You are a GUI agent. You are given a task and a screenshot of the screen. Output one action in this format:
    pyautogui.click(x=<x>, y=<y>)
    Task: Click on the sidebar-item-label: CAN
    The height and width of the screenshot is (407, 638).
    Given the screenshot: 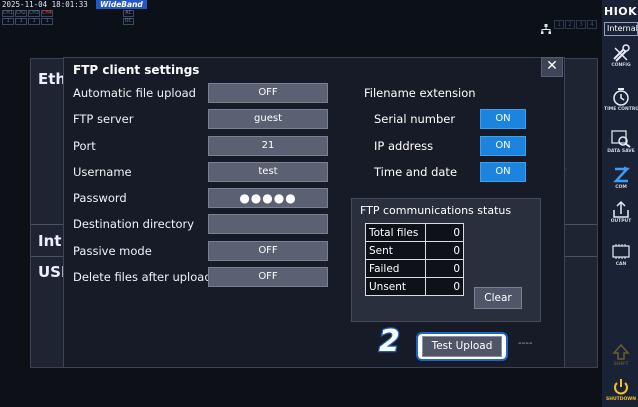 What is the action you would take?
    pyautogui.click(x=621, y=264)
    